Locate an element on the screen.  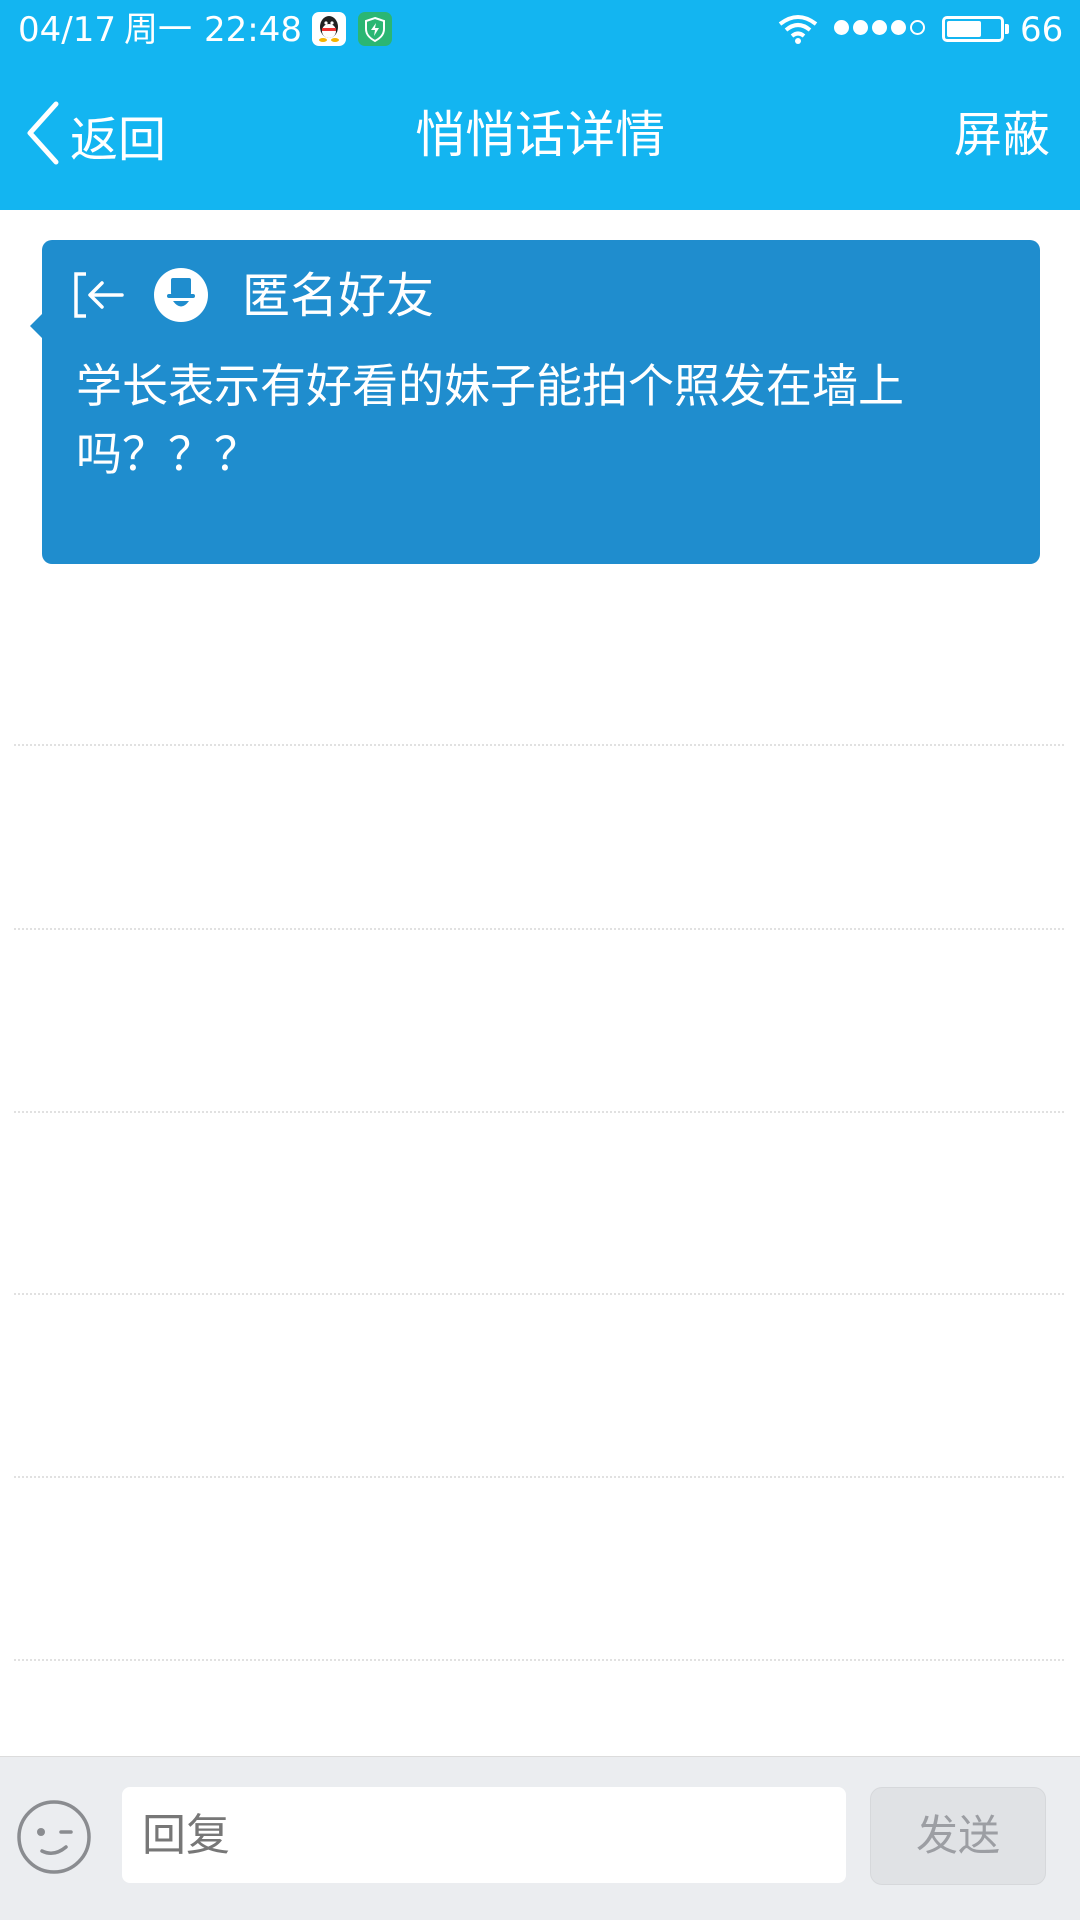
nav-bar: 返回 悄悄话详情 屏蔽 is located at coordinates (540, 135).